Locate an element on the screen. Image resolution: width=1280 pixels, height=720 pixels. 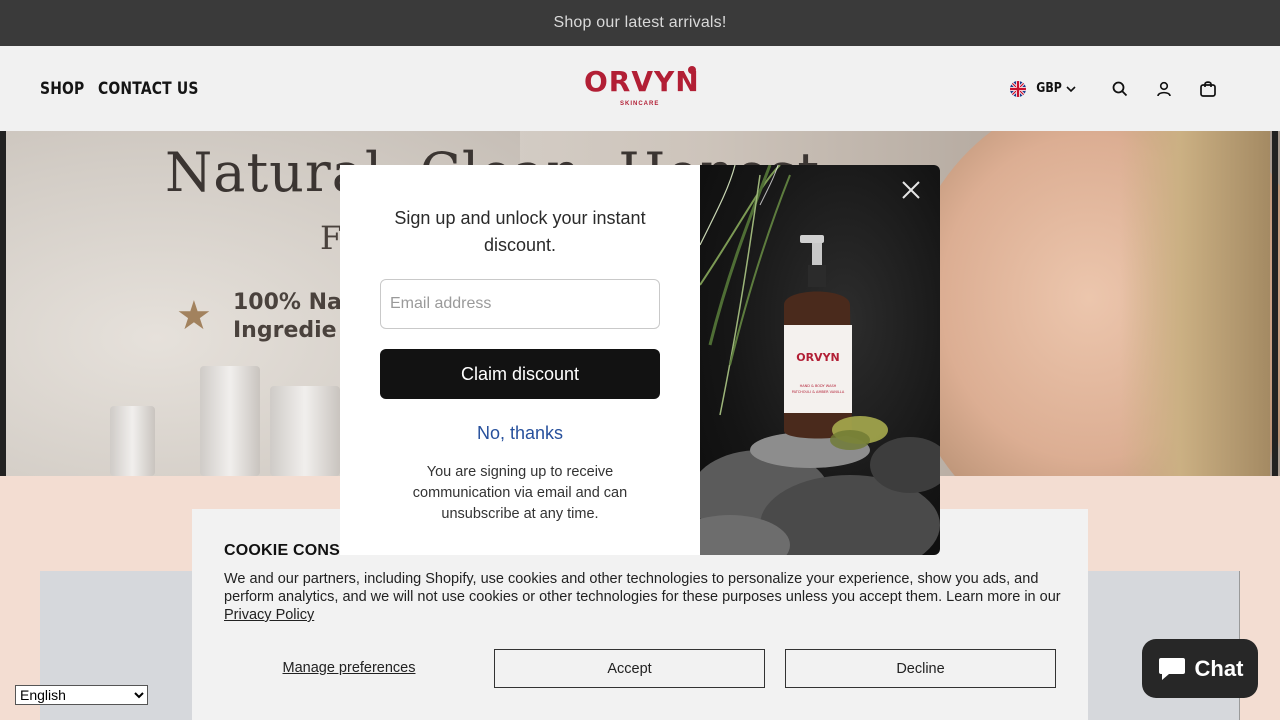
announcement-text: Shop our latest arrivals! is located at coordinates (640, 22).